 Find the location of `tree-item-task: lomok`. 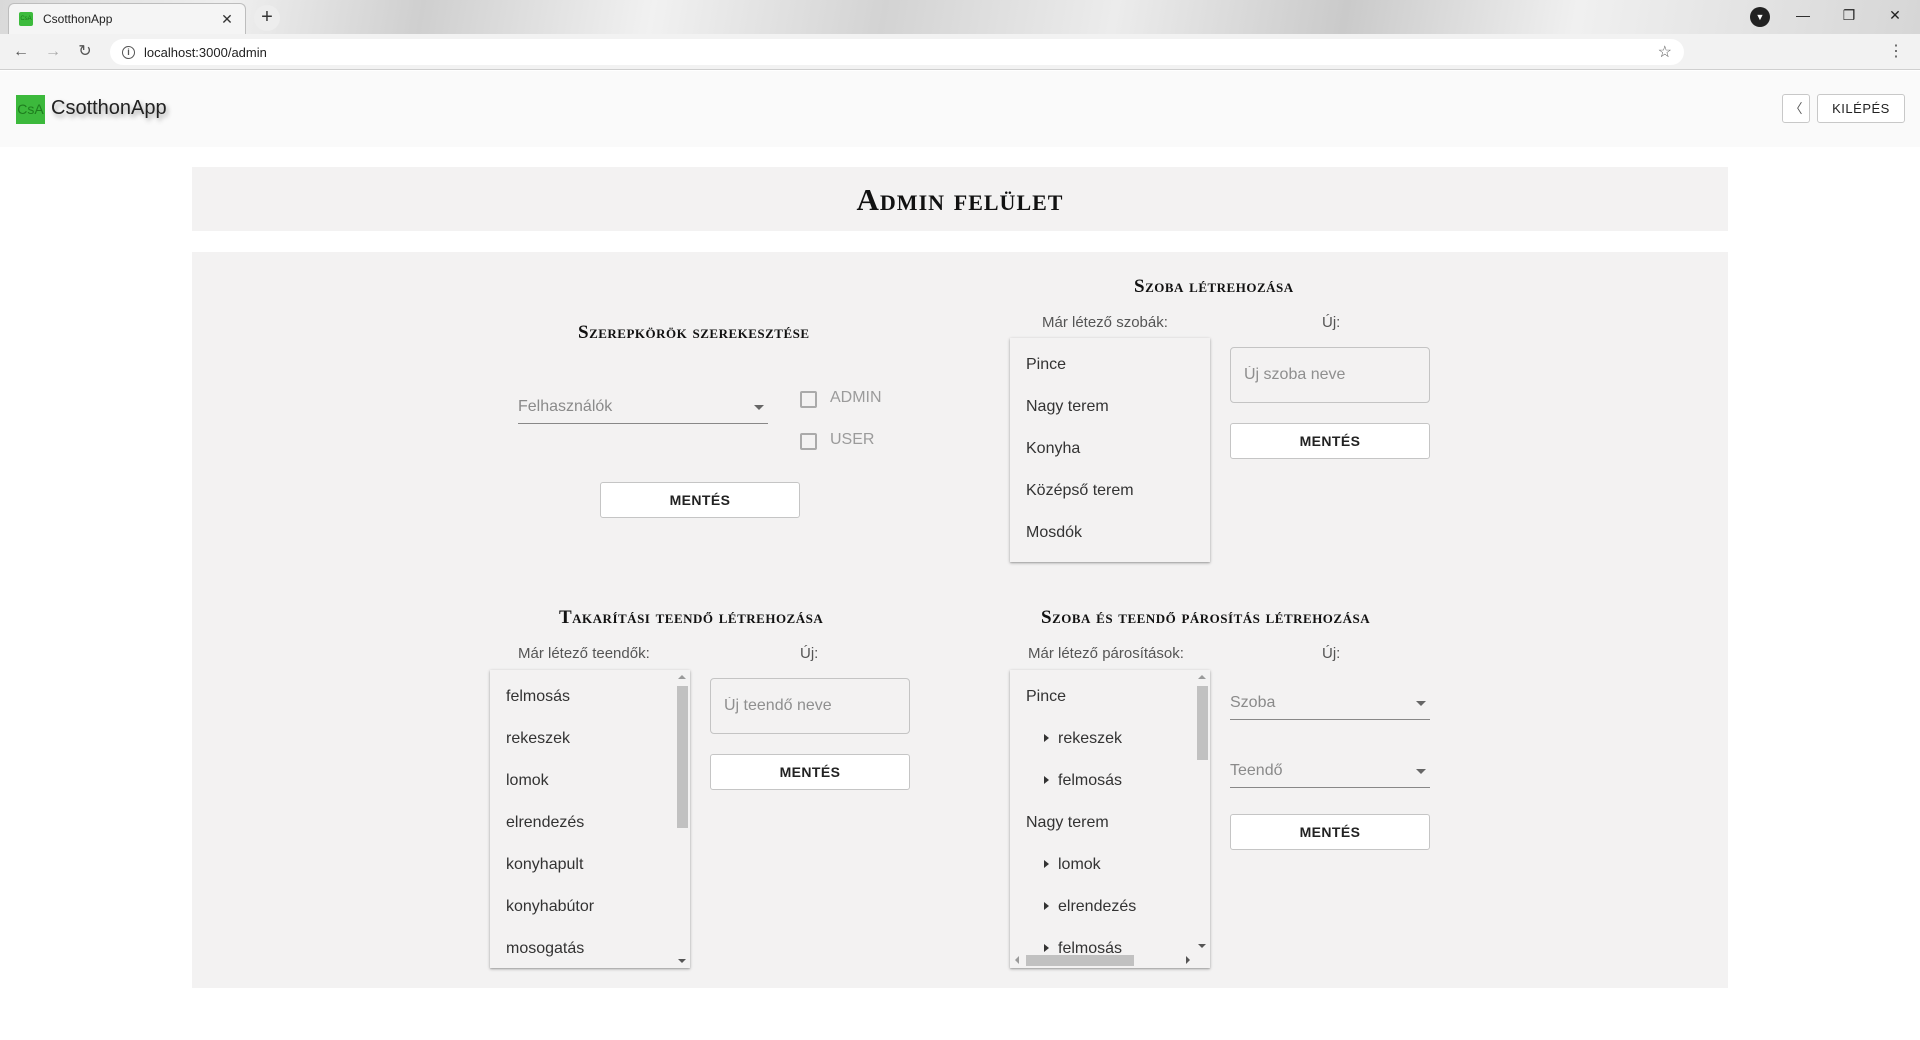

tree-item-task: lomok is located at coordinates (1072, 865).